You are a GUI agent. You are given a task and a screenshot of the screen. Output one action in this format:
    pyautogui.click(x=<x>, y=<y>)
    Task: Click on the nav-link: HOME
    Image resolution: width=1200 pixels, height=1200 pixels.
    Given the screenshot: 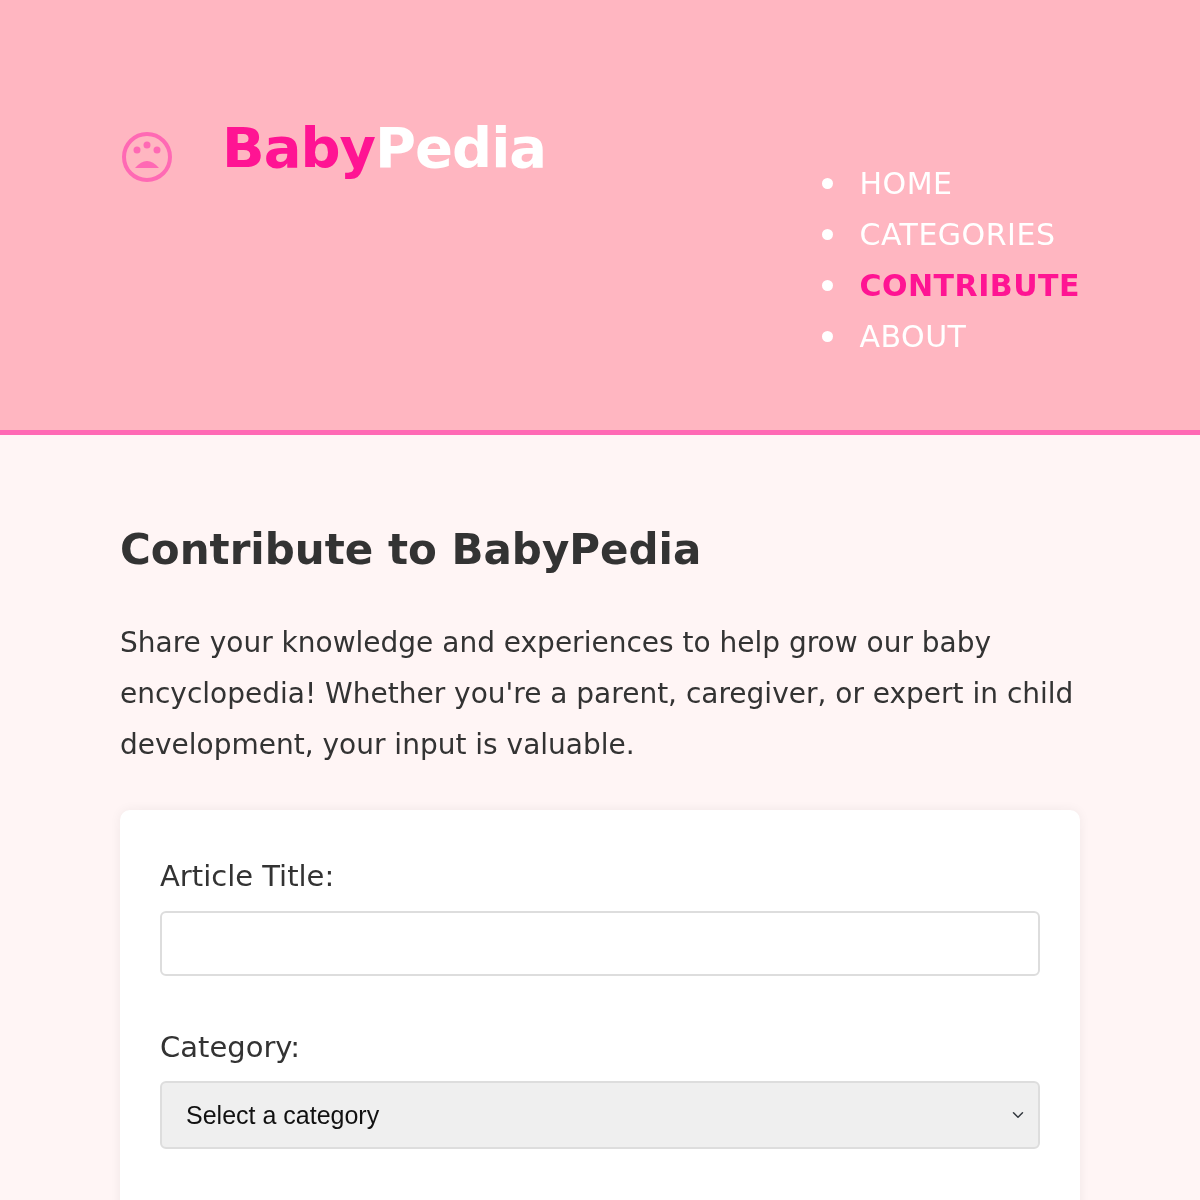 What is the action you would take?
    pyautogui.click(x=906, y=183)
    